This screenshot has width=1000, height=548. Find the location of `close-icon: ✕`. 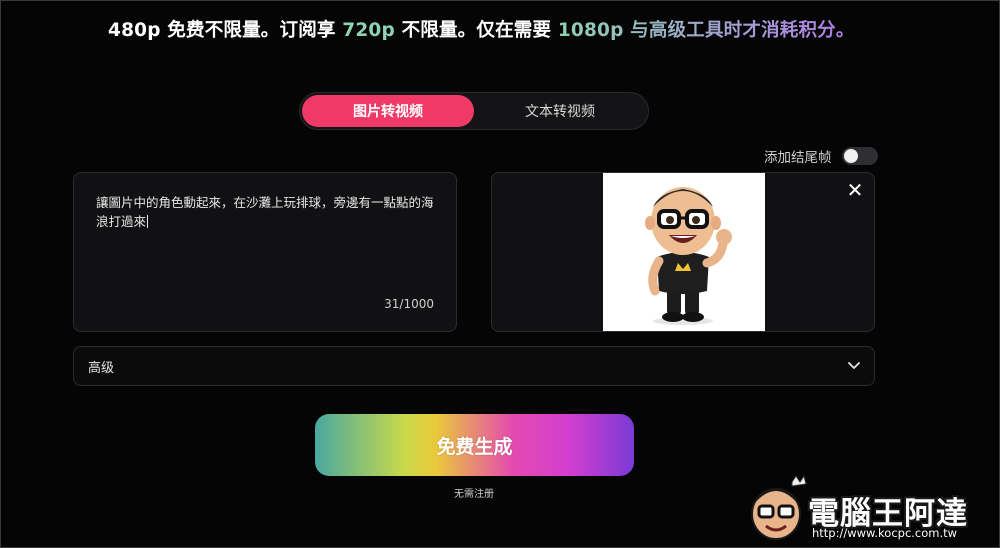

close-icon: ✕ is located at coordinates (855, 190).